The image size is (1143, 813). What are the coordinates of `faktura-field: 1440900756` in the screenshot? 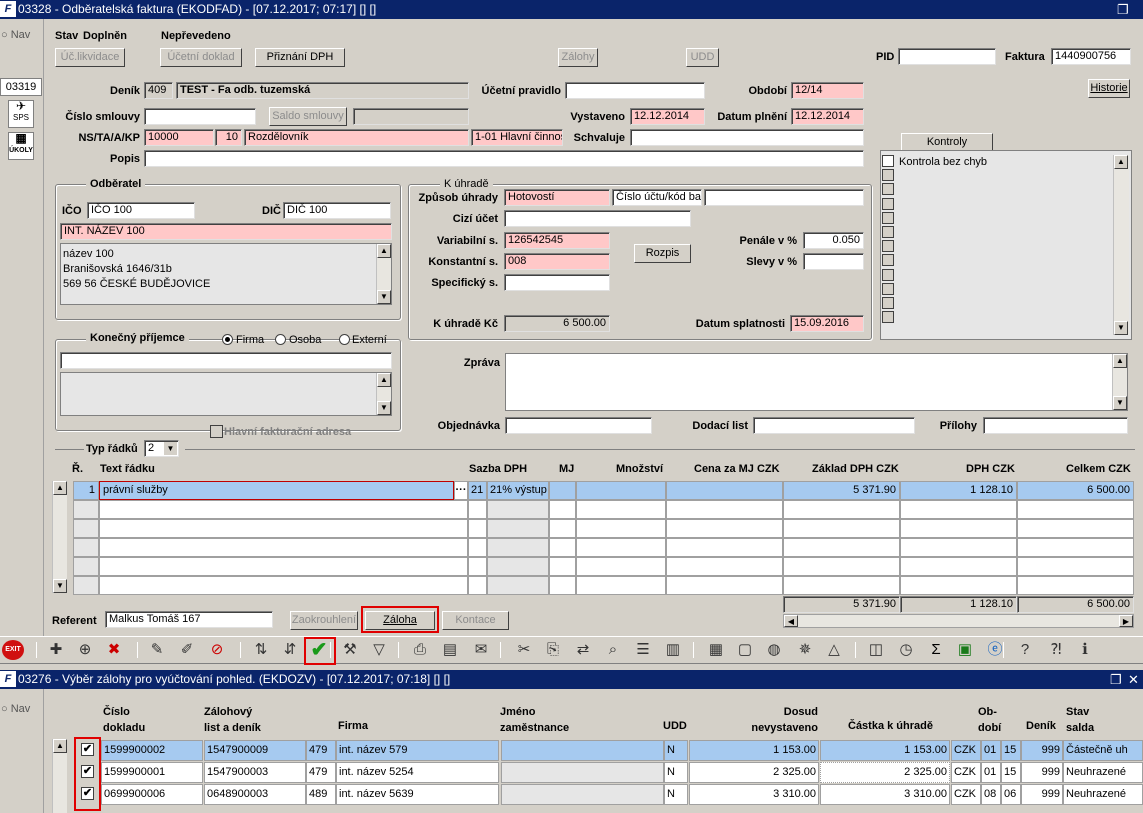 It's located at (1091, 56).